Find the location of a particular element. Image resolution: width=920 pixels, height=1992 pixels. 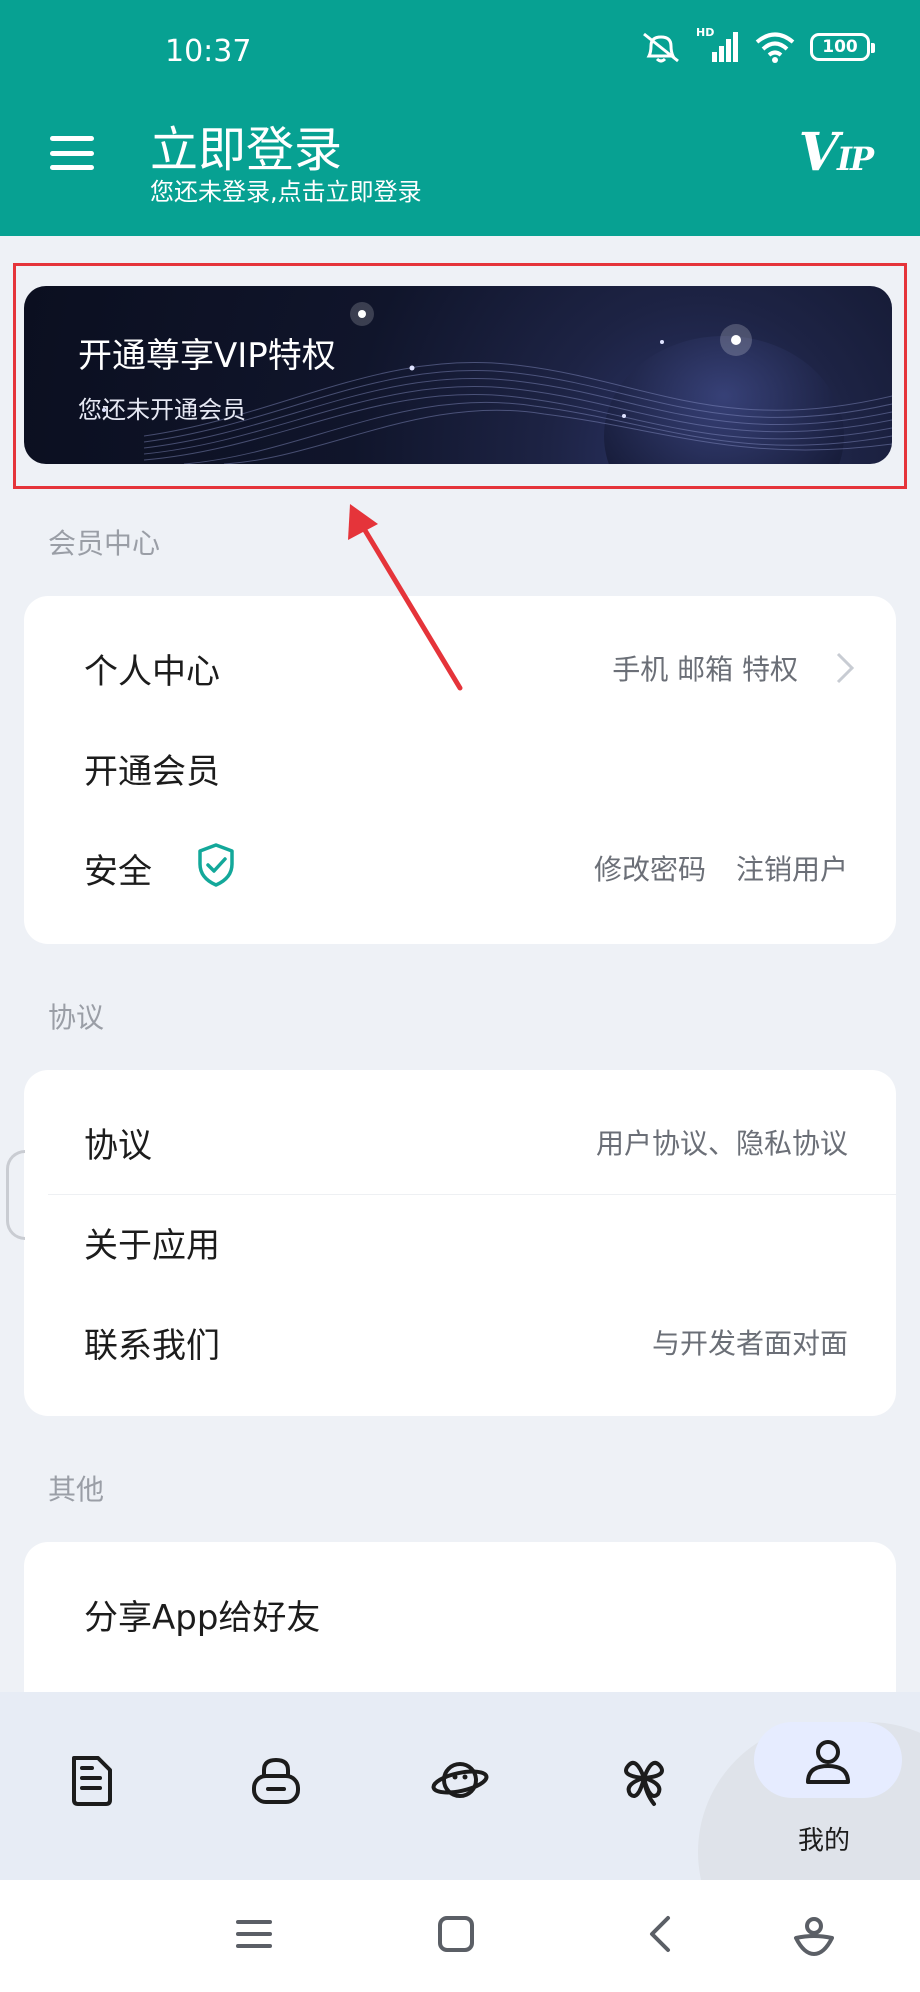

battery-level: 100 is located at coordinates (840, 47).